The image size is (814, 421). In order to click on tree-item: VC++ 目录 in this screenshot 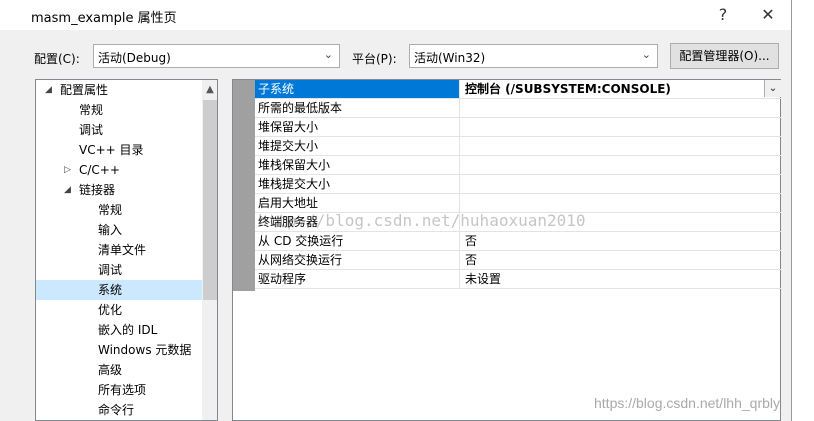, I will do `click(119, 150)`.